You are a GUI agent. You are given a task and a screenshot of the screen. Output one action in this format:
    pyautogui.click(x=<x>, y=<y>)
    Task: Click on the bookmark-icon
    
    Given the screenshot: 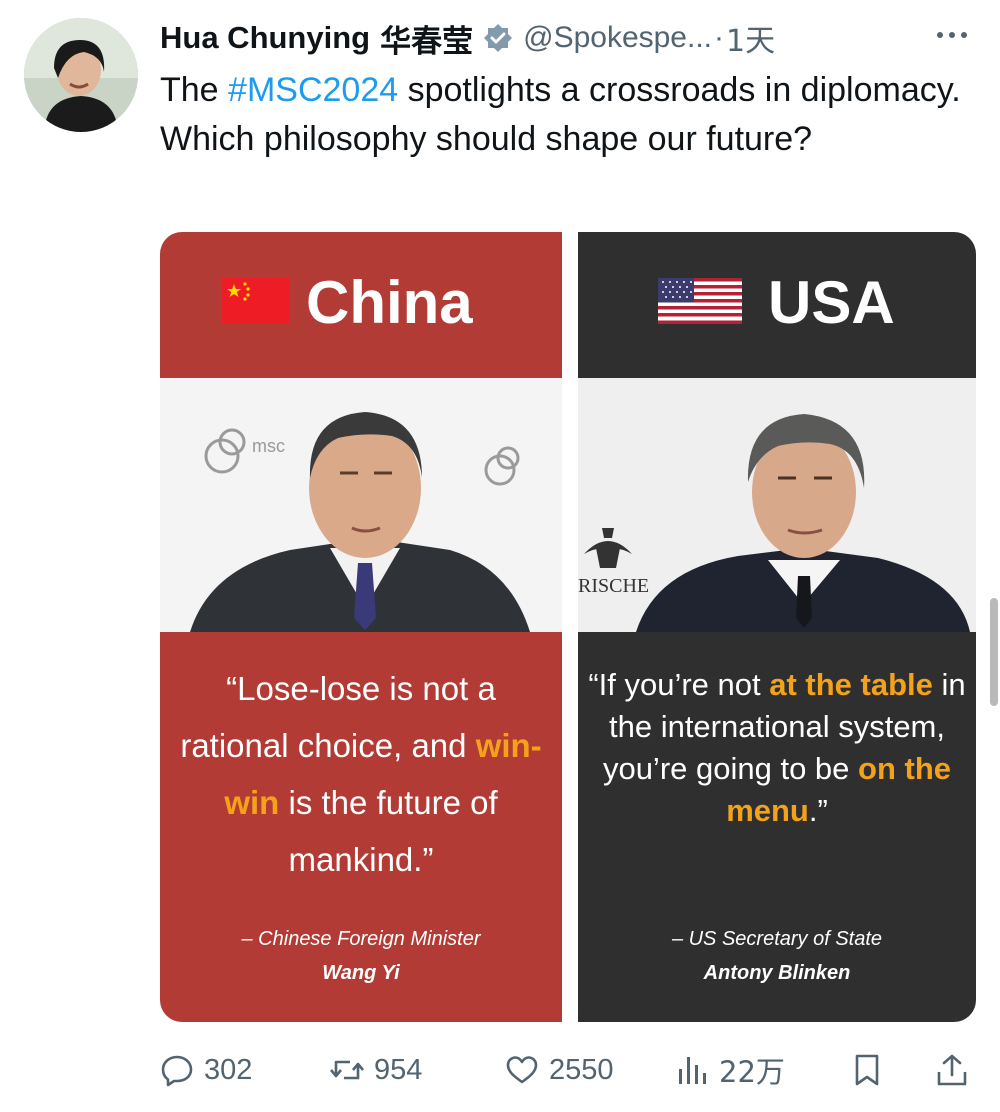 What is the action you would take?
    pyautogui.click(x=867, y=1070)
    